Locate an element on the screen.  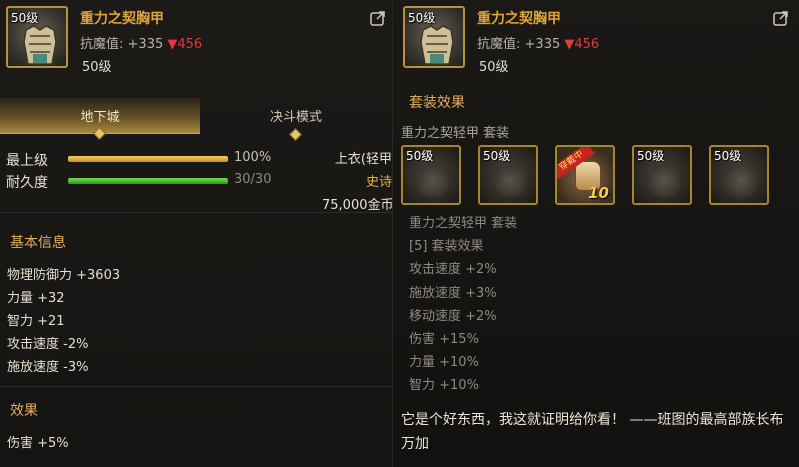
tab-duel: 决斗模式 is located at coordinates (296, 119).